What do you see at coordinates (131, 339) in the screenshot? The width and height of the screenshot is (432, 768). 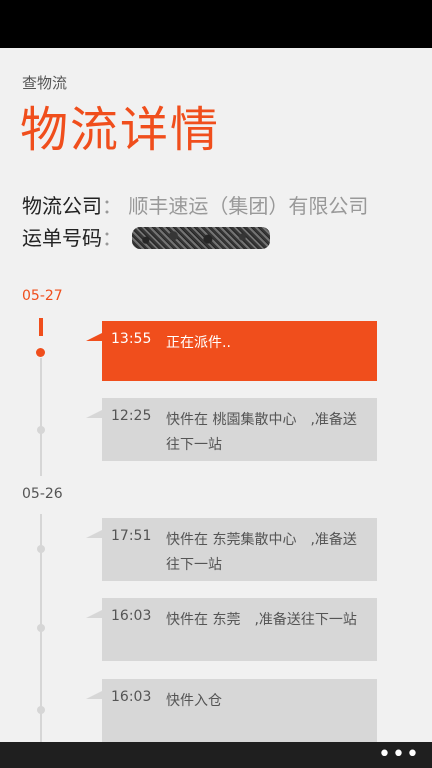 I see `event-time: 13:55` at bounding box center [131, 339].